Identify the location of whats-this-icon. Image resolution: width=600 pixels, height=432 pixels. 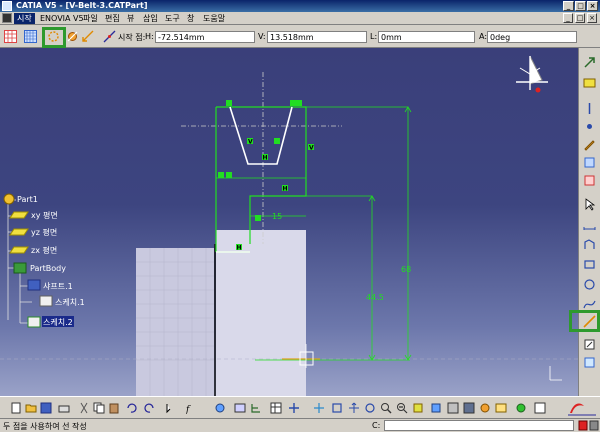
(171, 408).